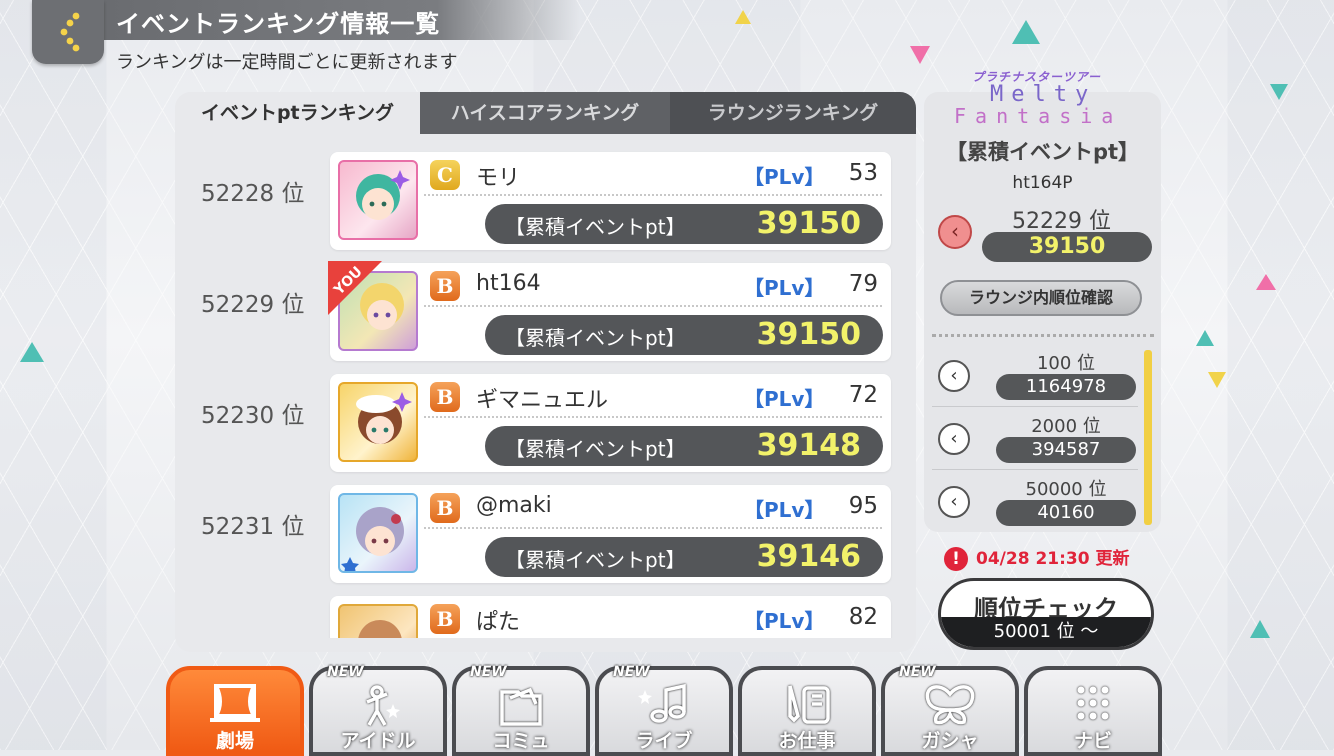 This screenshot has height=756, width=1334. What do you see at coordinates (1093, 703) in the screenshot?
I see `menu-grid-icon` at bounding box center [1093, 703].